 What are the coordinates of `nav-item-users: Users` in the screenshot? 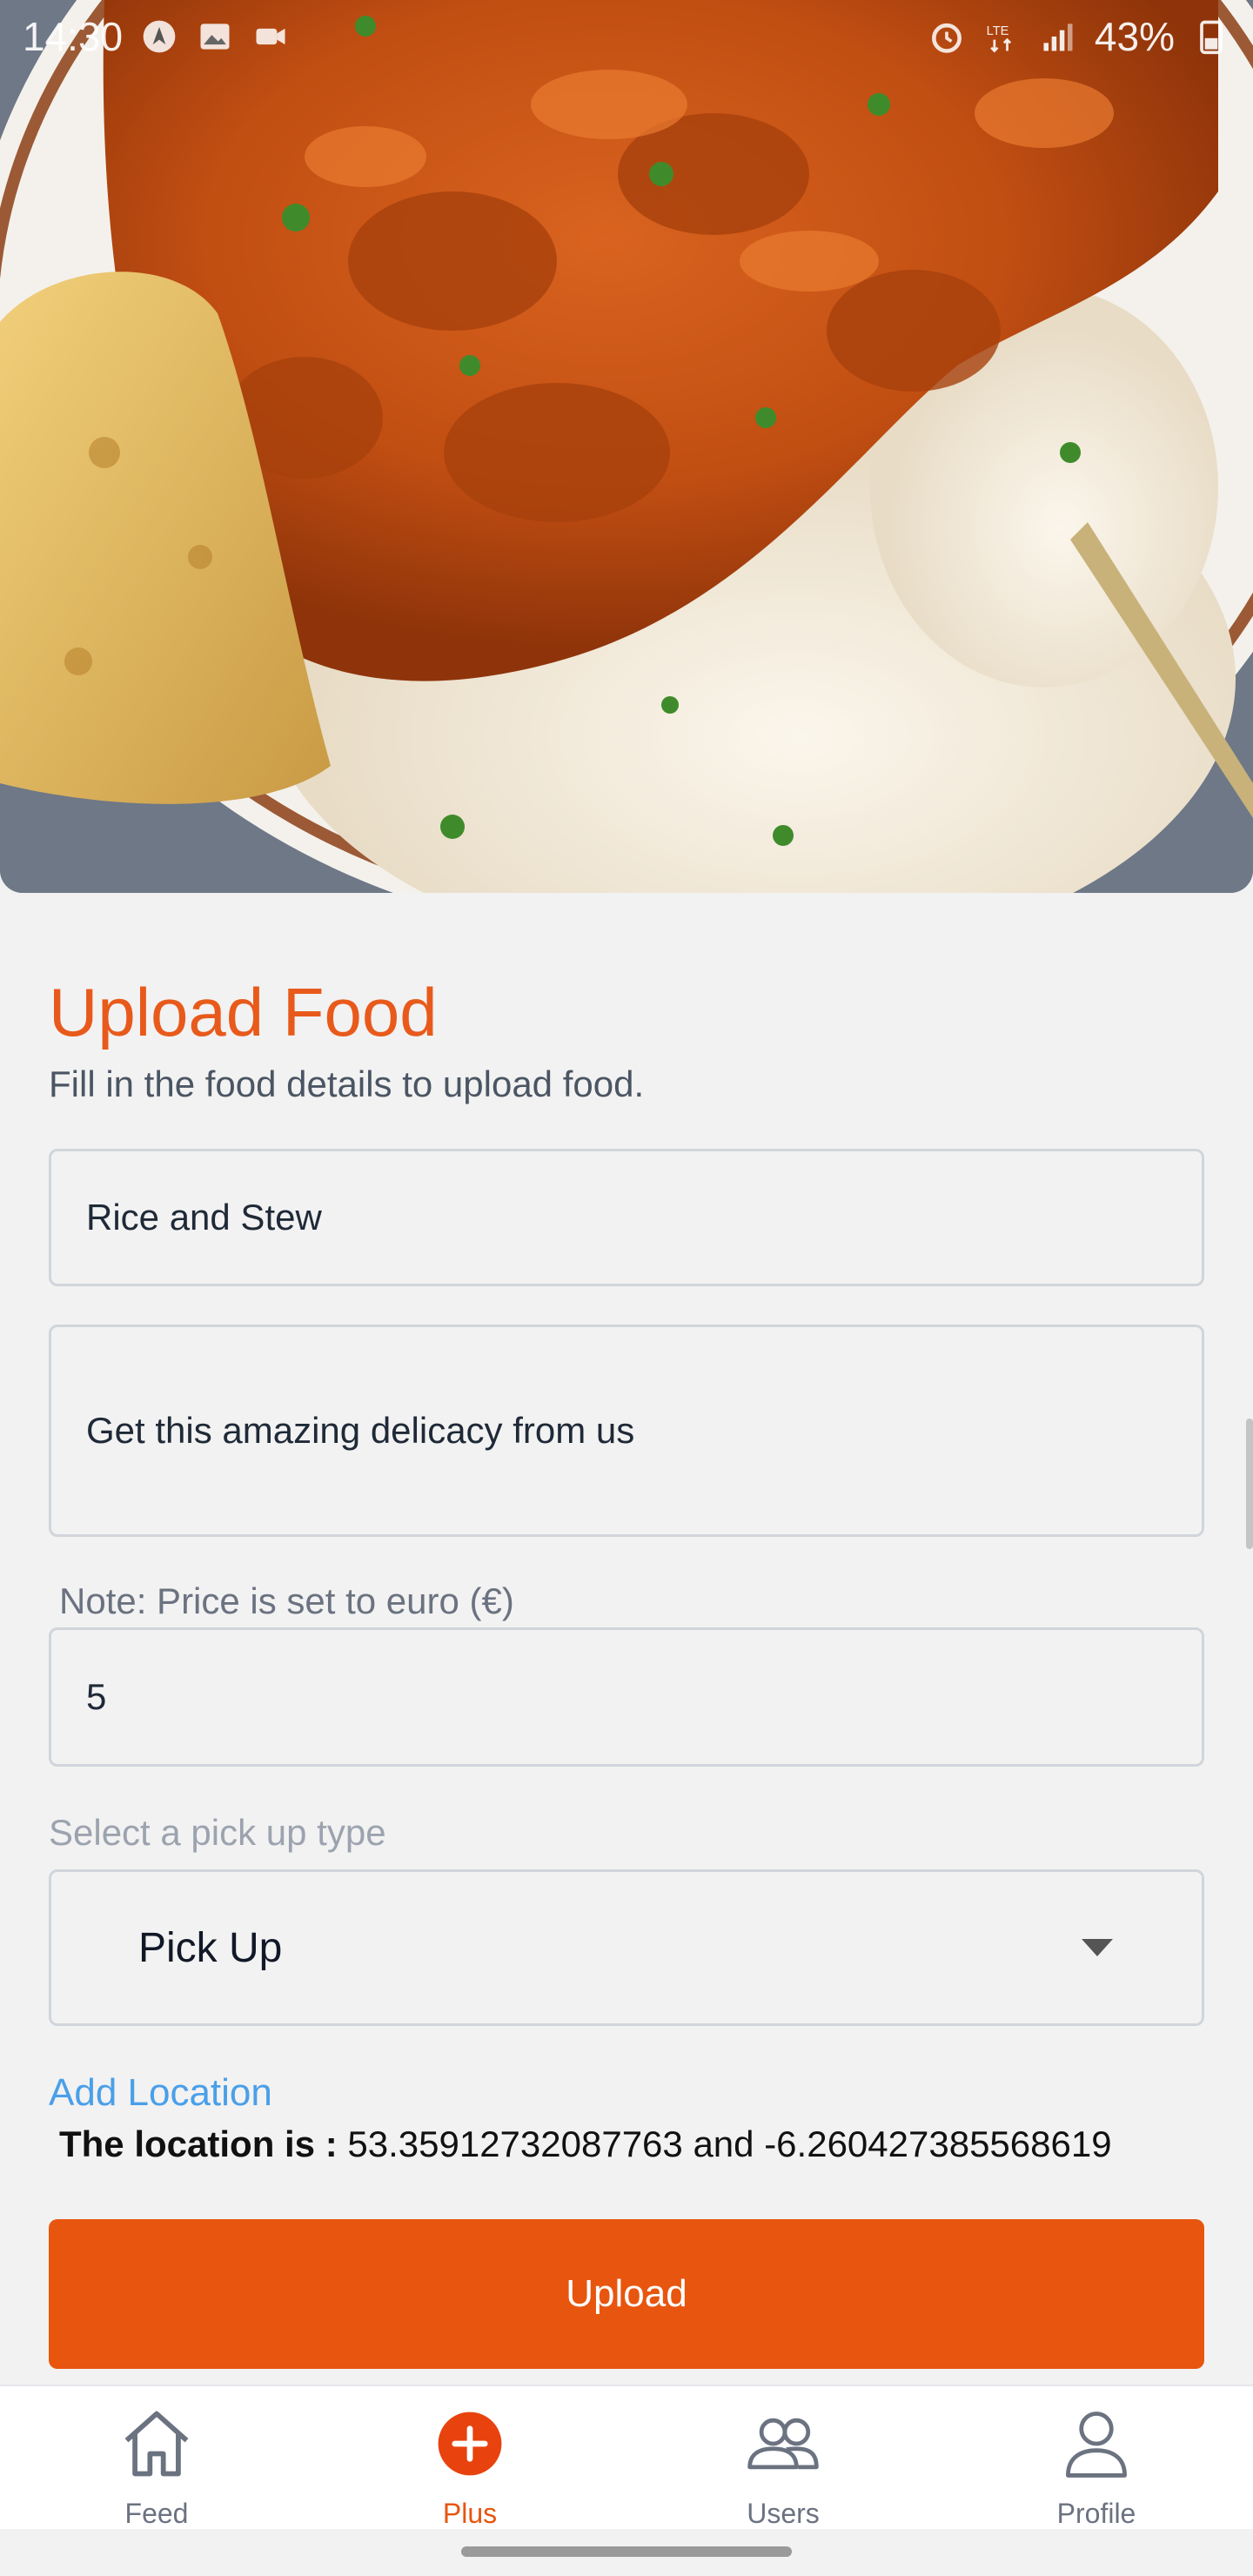 It's located at (783, 2458).